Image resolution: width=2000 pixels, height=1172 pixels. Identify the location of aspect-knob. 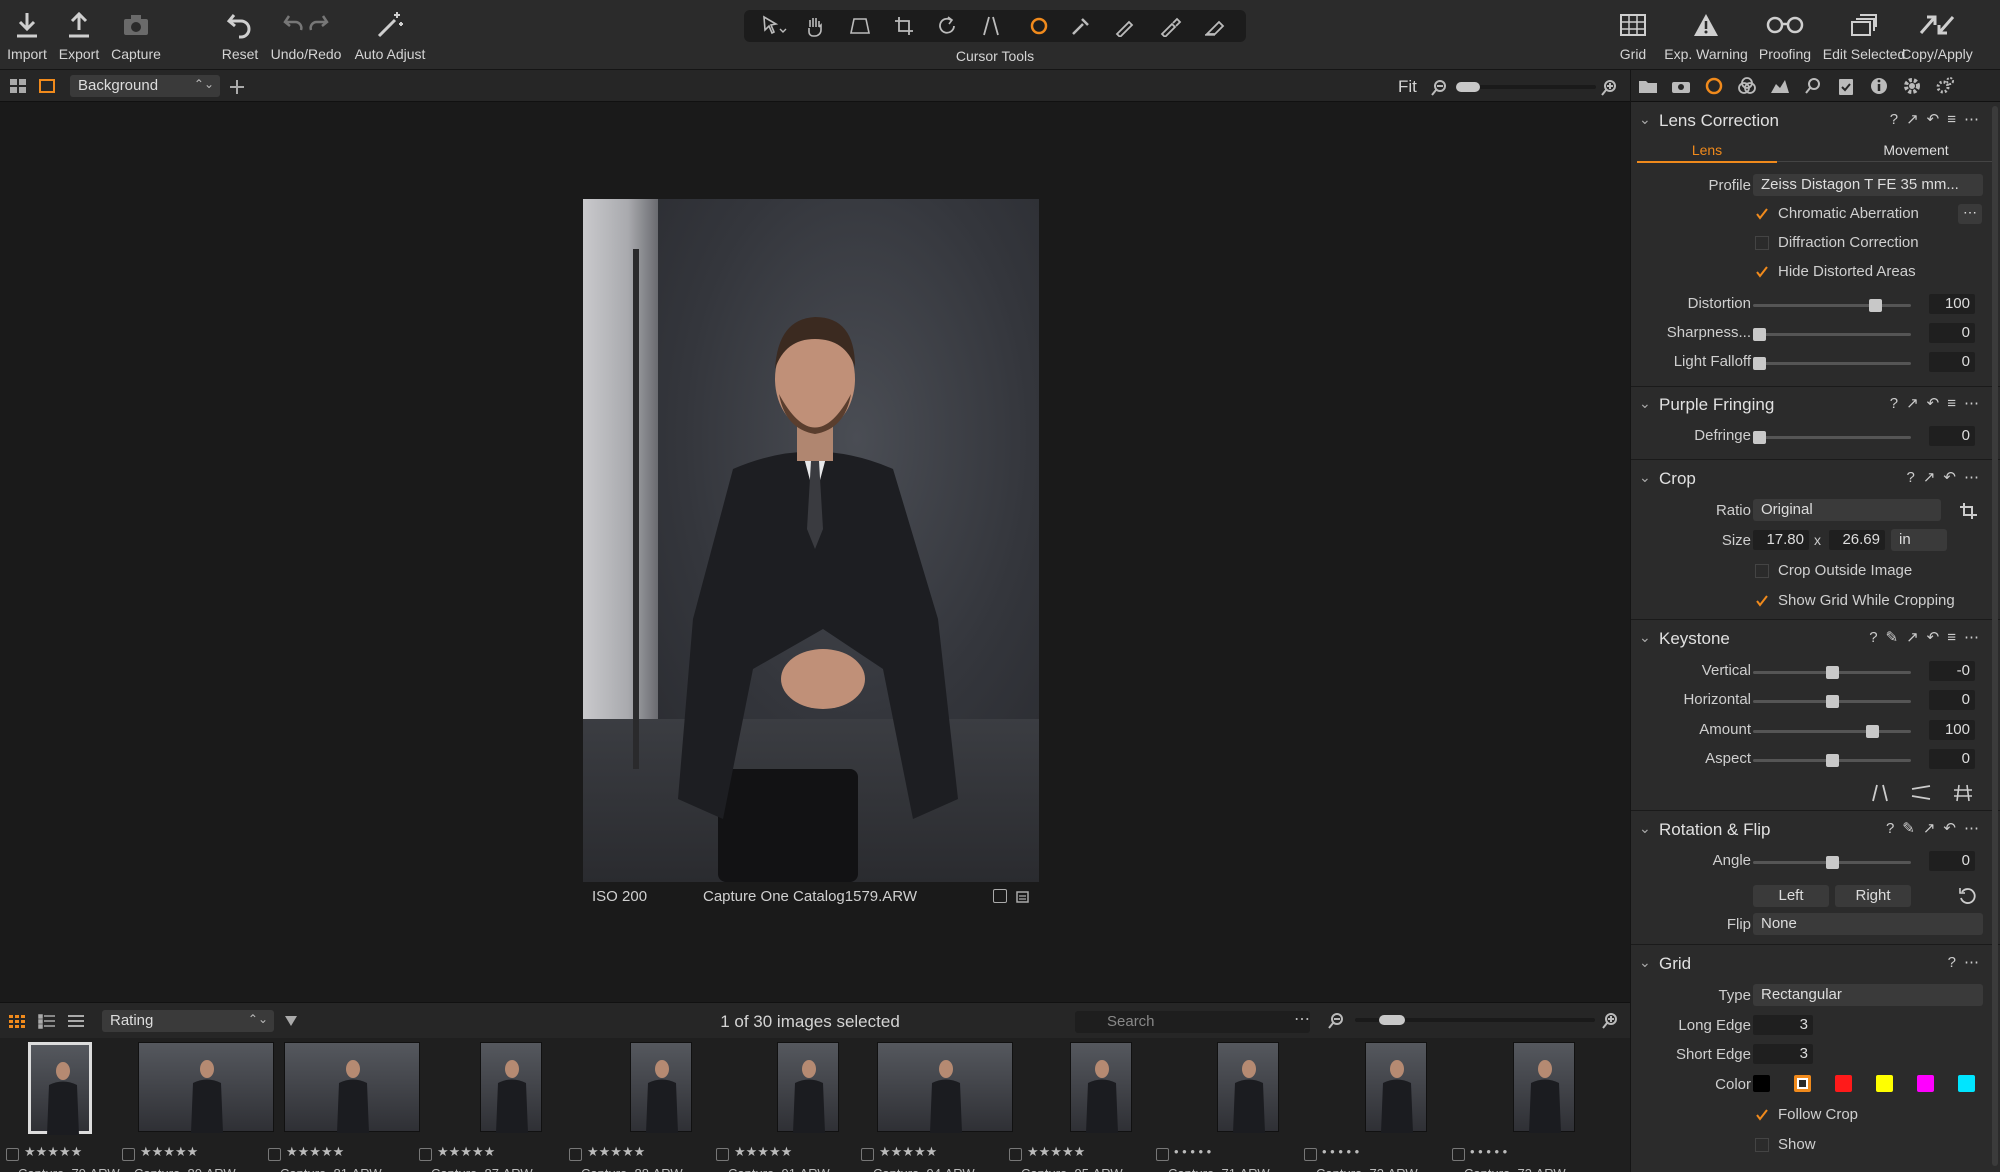
(1832, 760).